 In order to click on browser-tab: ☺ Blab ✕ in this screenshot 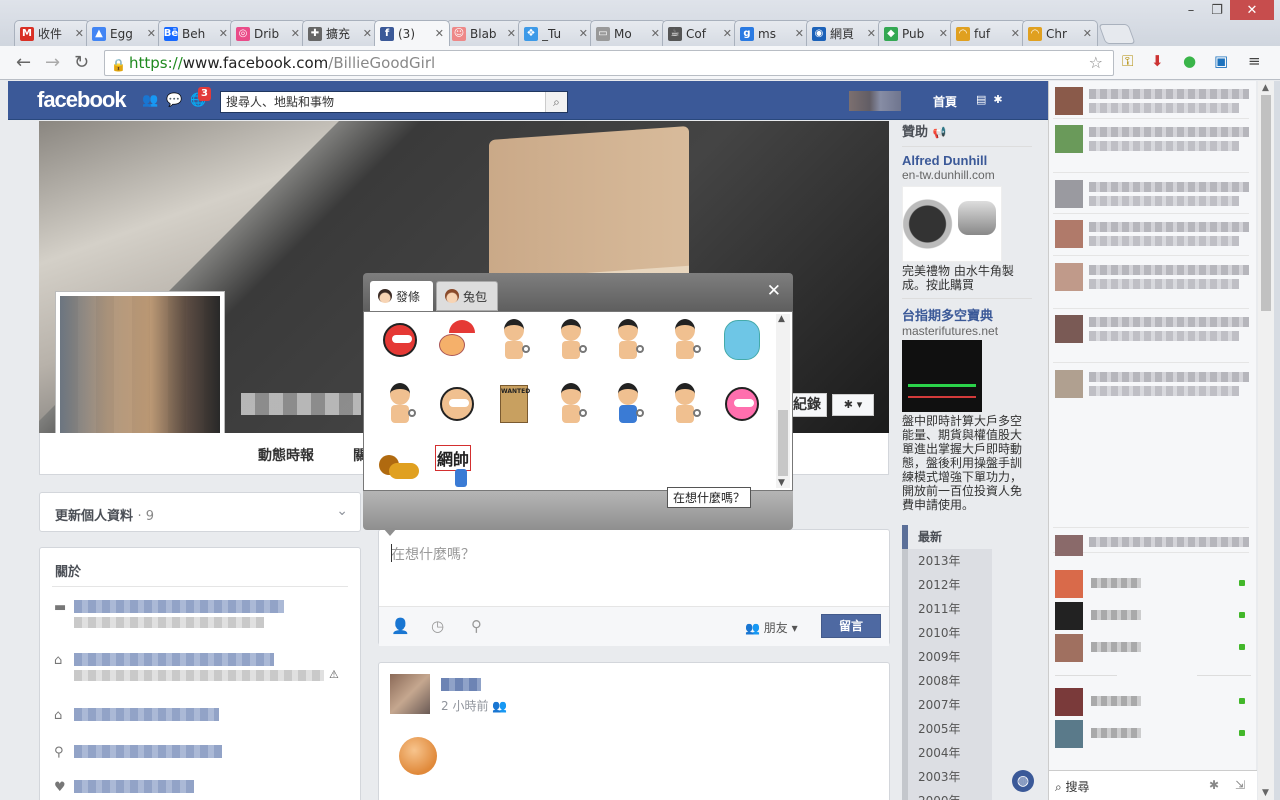, I will do `click(484, 33)`.